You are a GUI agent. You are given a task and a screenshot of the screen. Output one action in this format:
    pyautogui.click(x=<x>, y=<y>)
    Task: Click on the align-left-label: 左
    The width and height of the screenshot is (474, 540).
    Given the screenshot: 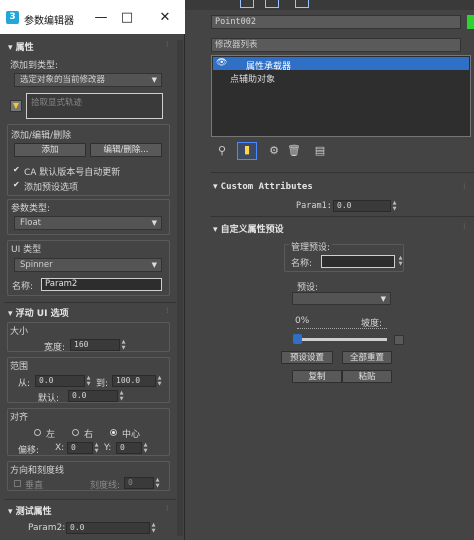 What is the action you would take?
    pyautogui.click(x=51, y=435)
    